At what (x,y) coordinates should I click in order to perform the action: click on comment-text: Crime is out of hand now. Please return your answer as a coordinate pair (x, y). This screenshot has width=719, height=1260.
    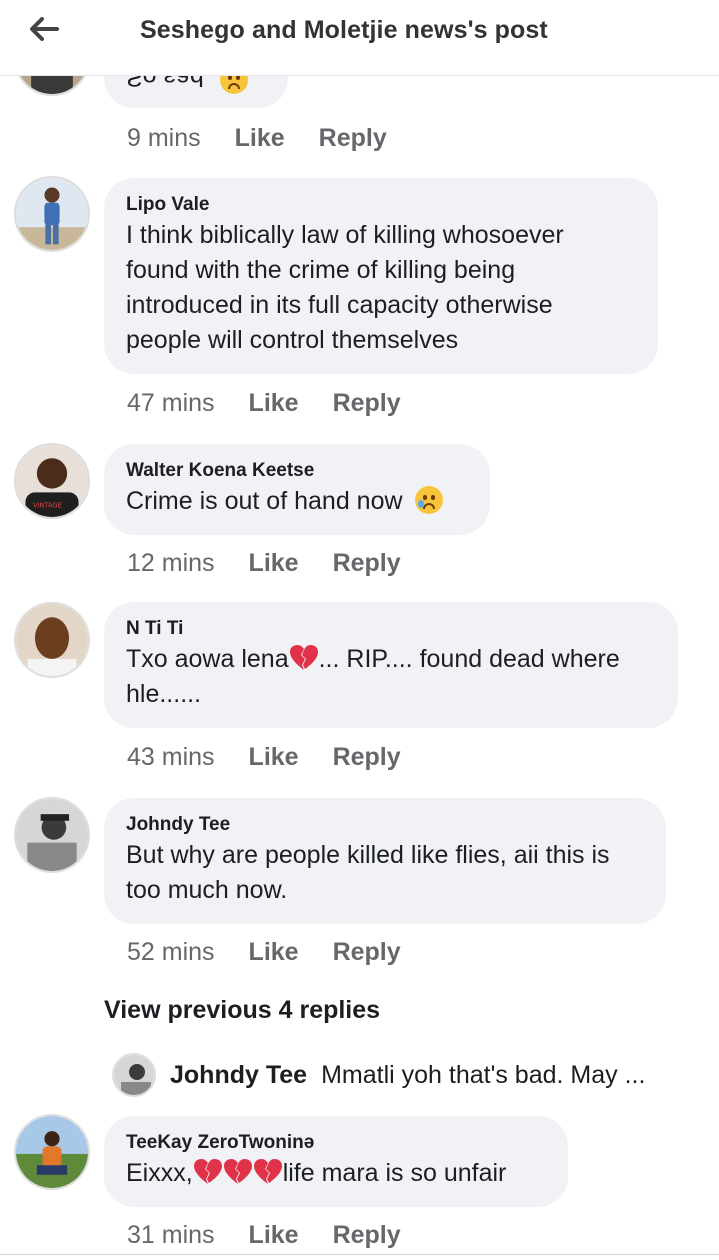
    Looking at the image, I should click on (297, 501).